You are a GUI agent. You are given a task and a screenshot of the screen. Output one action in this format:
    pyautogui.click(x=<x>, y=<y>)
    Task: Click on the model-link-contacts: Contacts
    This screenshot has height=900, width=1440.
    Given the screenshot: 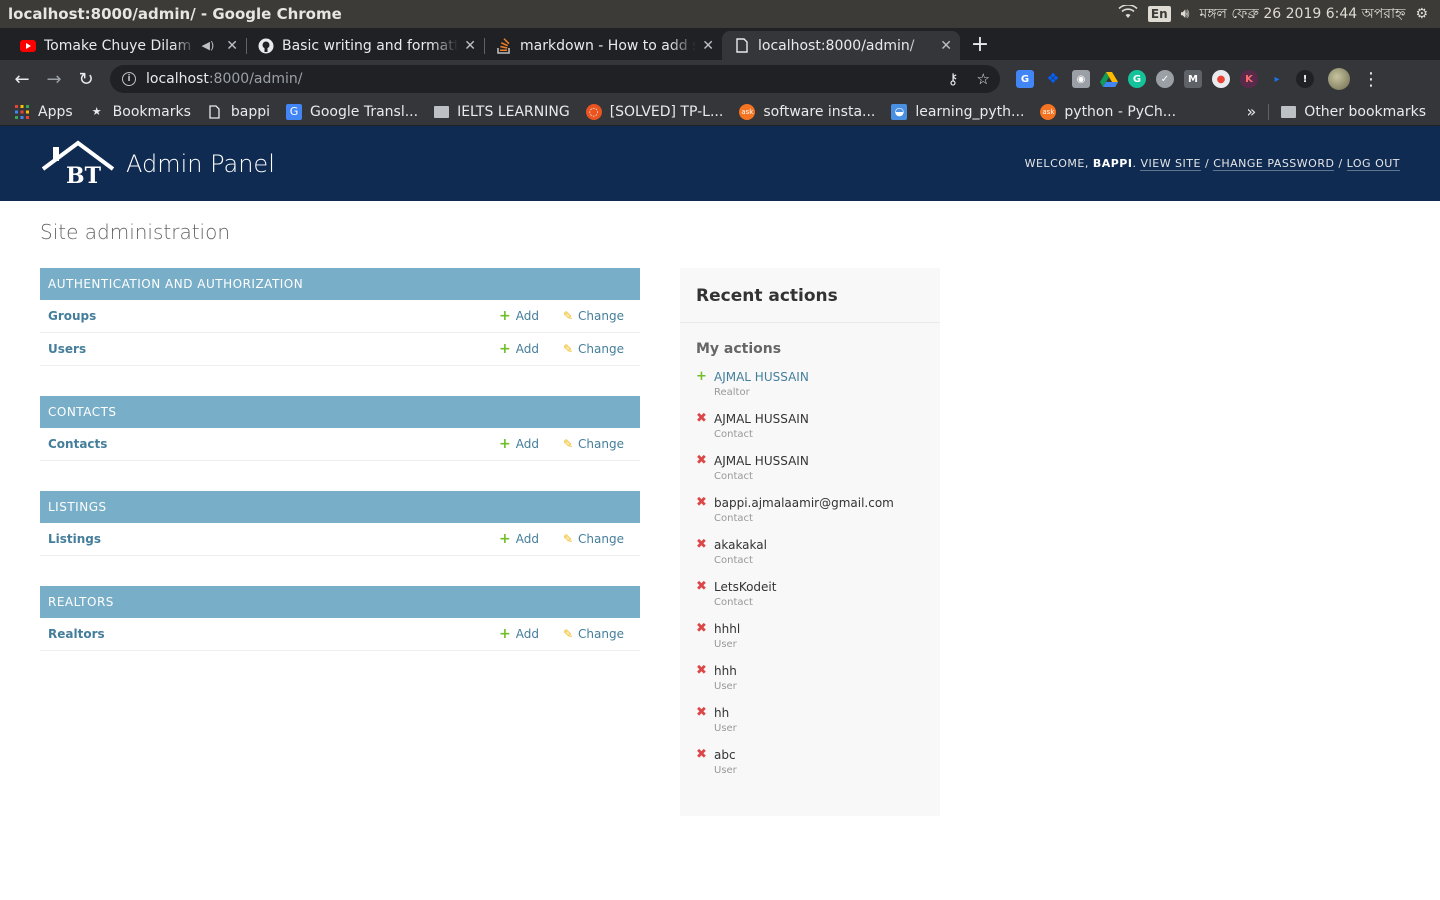 What is the action you would take?
    pyautogui.click(x=273, y=444)
    